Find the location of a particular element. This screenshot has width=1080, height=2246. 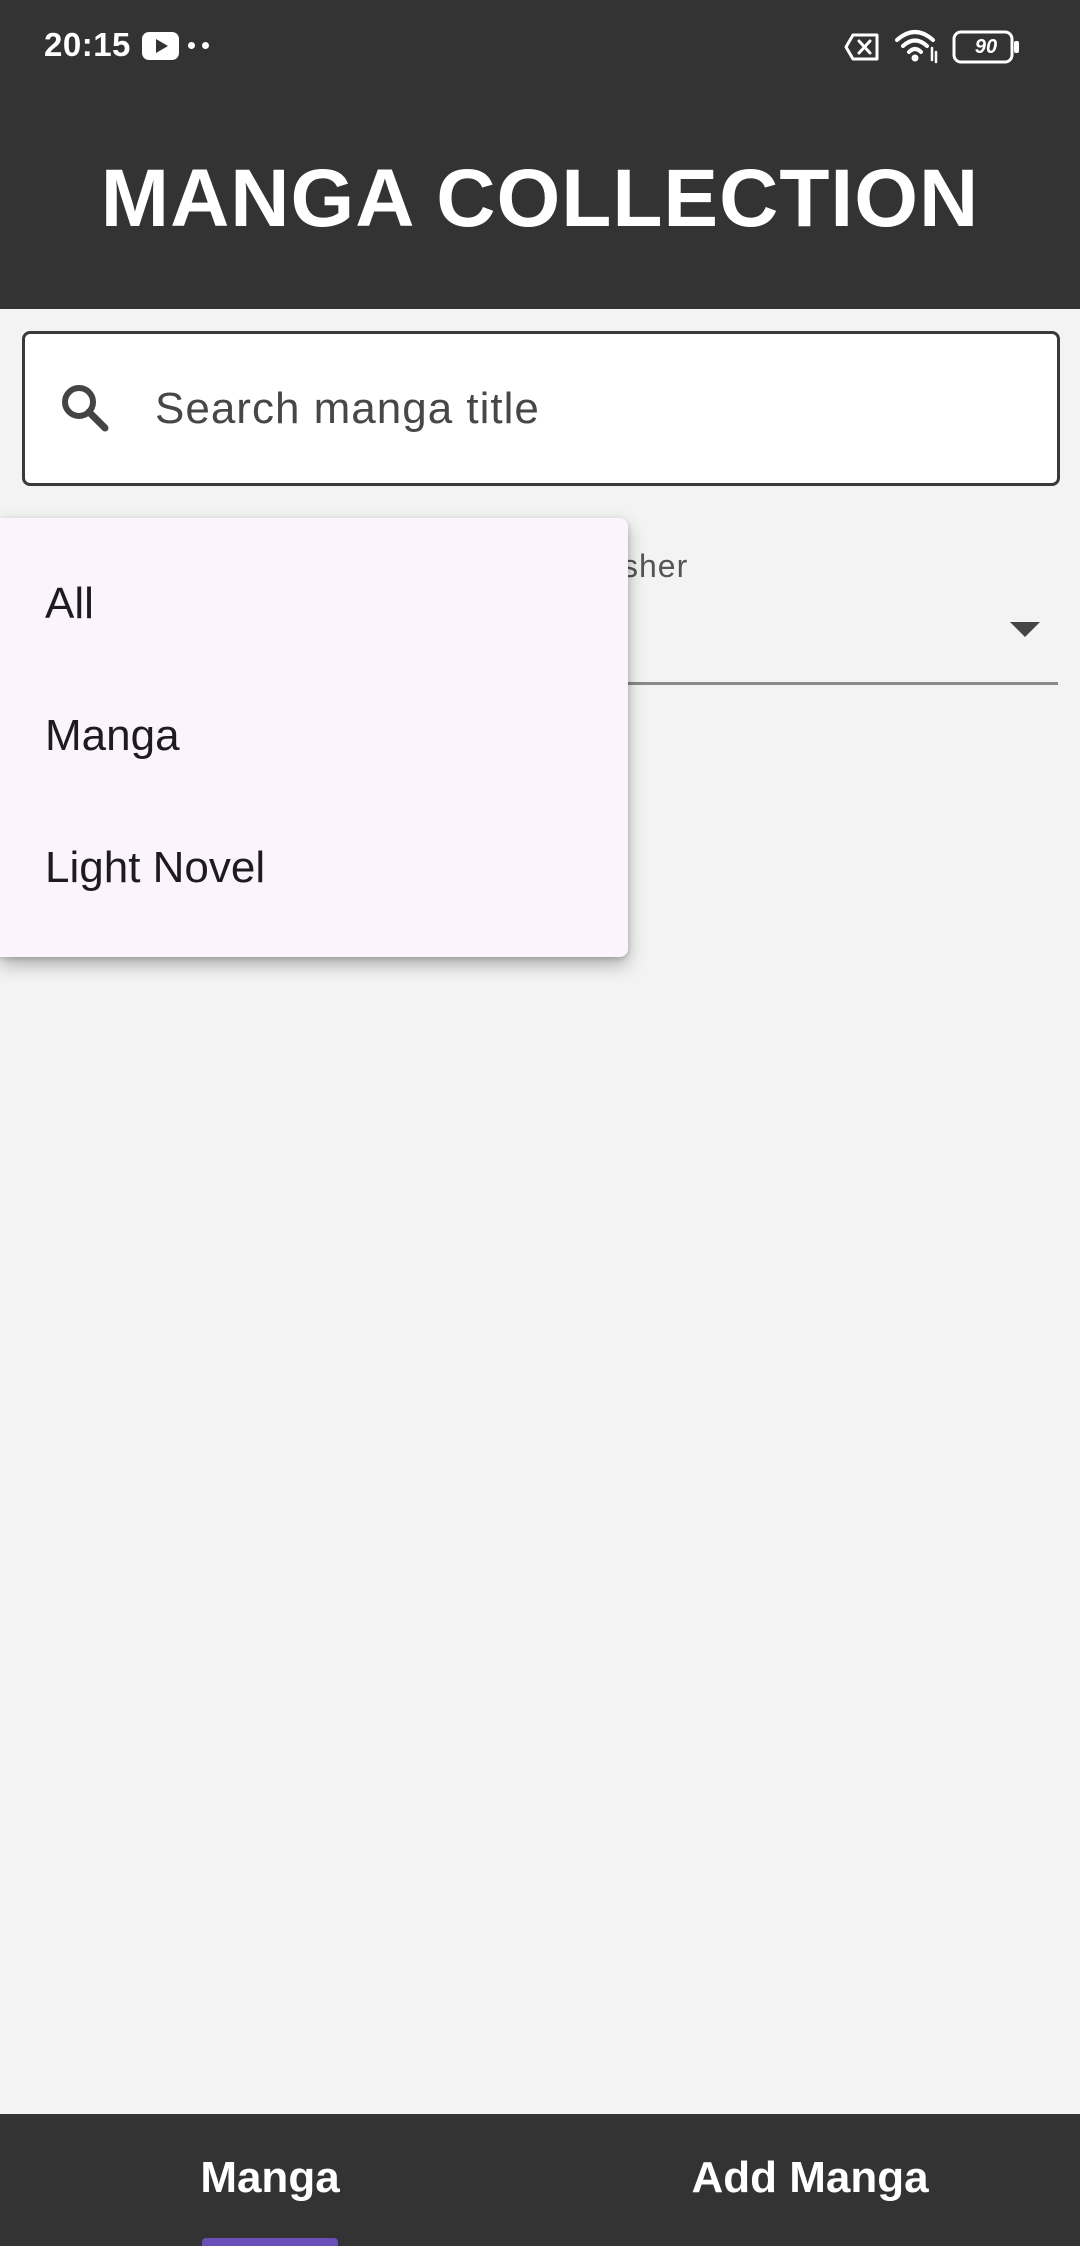

battery-level: 90 is located at coordinates (986, 47).